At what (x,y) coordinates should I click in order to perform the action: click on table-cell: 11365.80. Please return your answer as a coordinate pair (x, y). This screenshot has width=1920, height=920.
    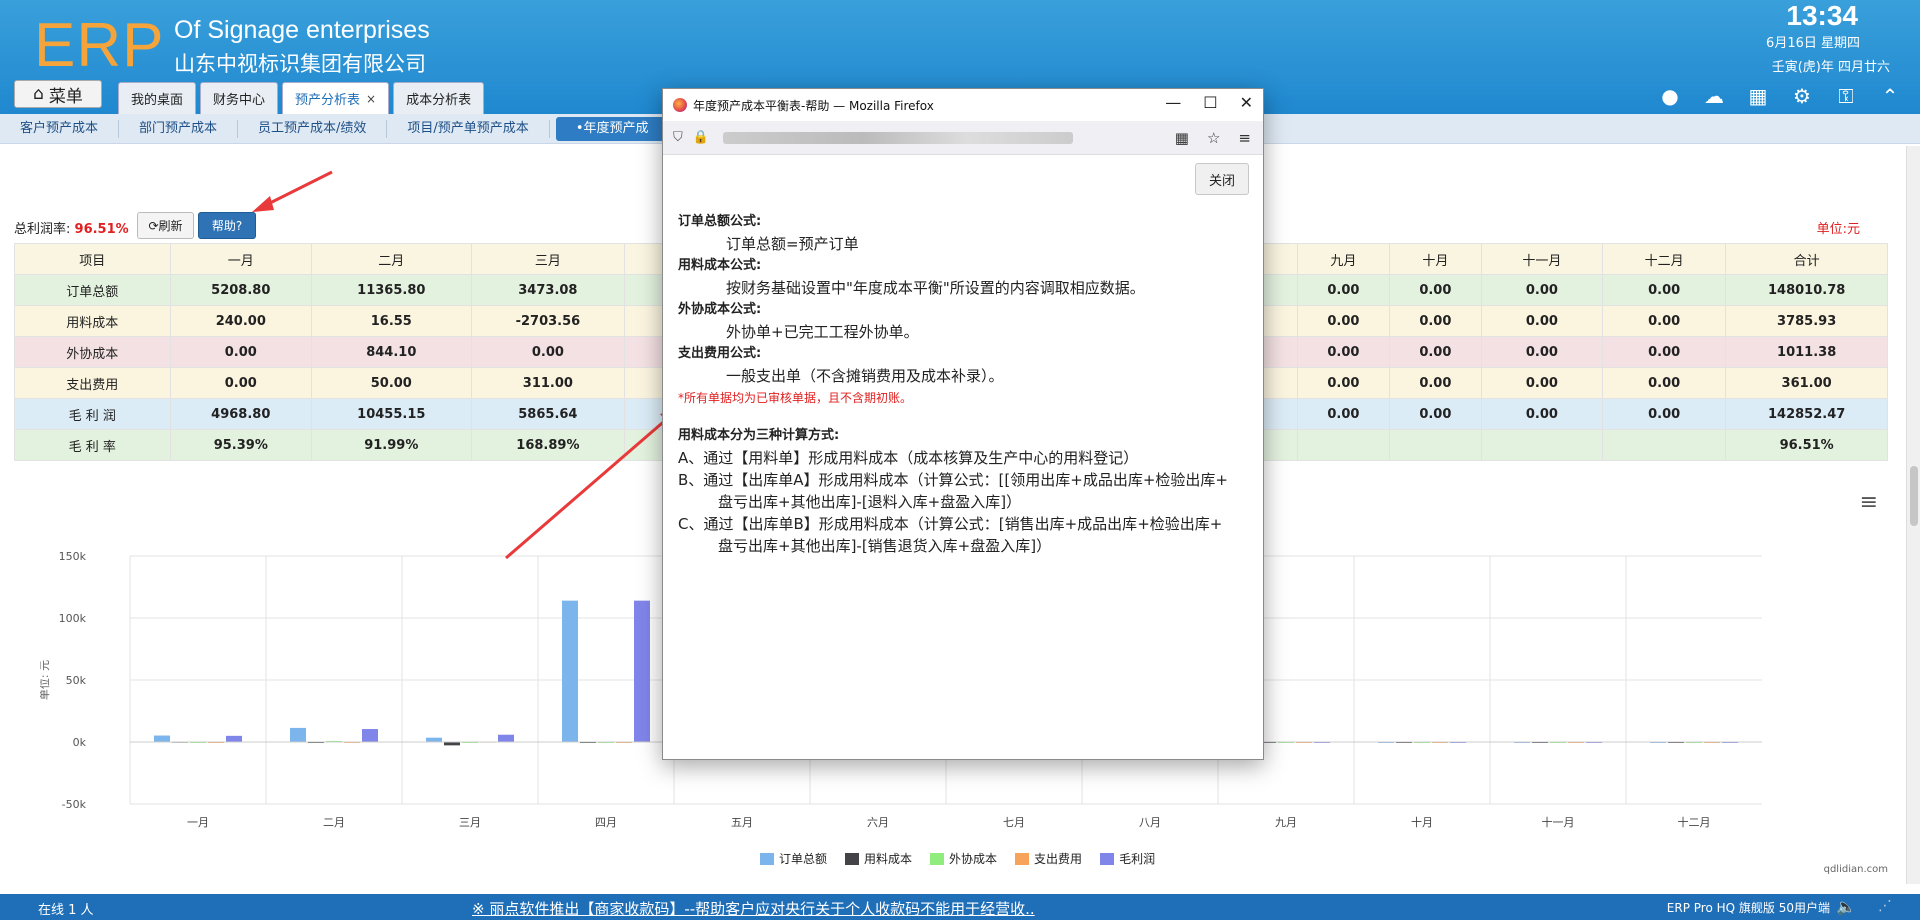
    Looking at the image, I should click on (391, 290).